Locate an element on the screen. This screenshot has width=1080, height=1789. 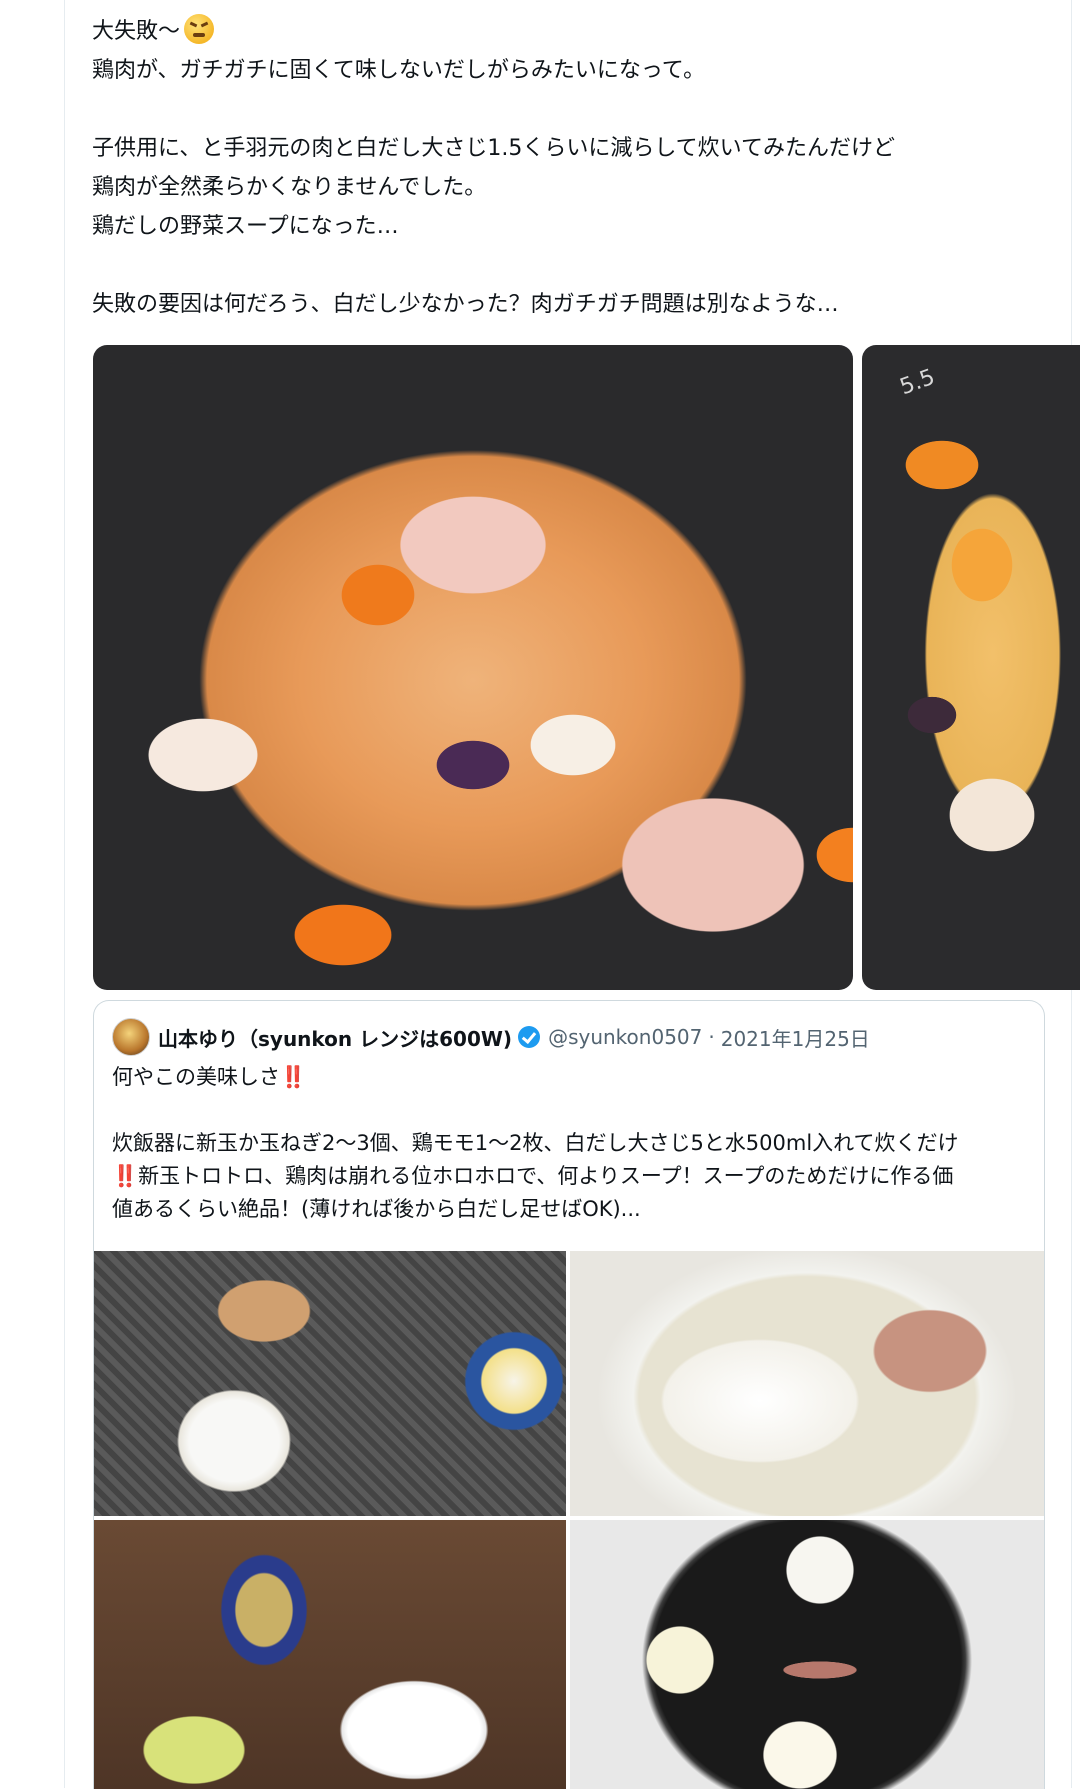
timeline-left-border is located at coordinates (64, 894).